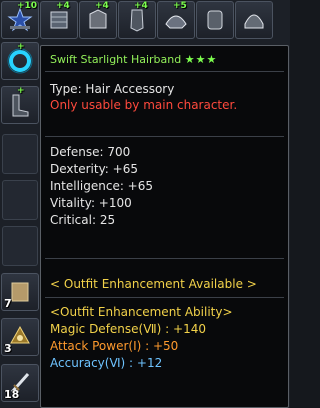 The width and height of the screenshot is (320, 408). What do you see at coordinates (137, 20) in the screenshot?
I see `starlight-slot-4: +4` at bounding box center [137, 20].